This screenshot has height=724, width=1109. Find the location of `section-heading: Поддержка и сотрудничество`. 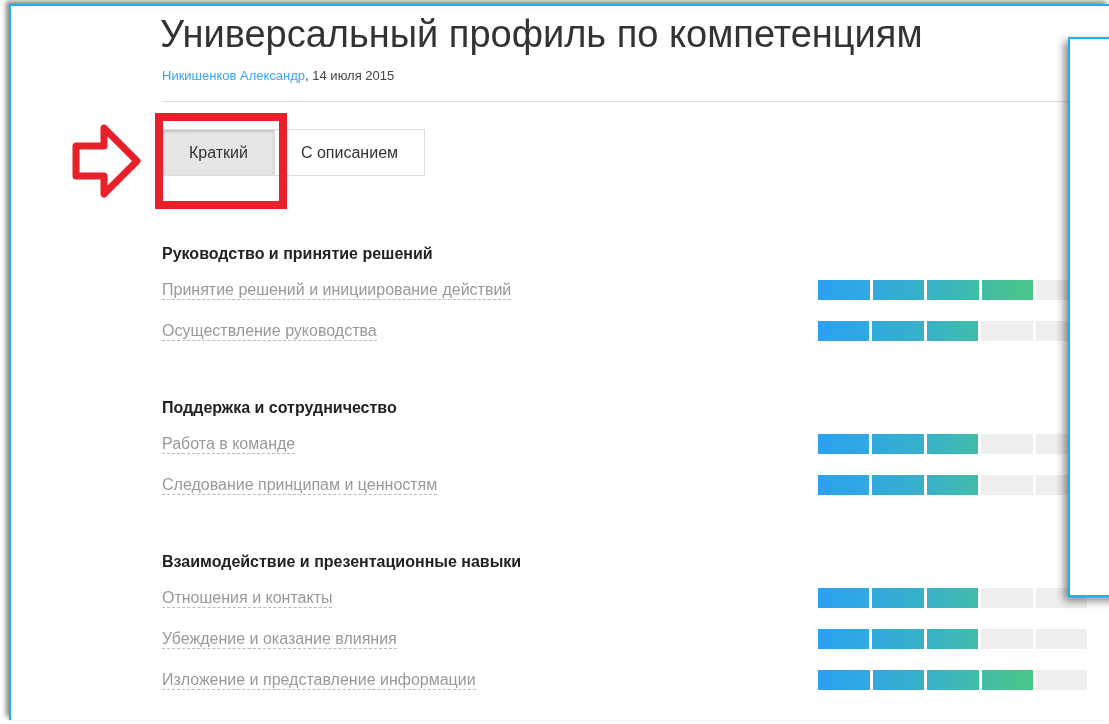

section-heading: Поддержка и сотрудничество is located at coordinates (280, 408).